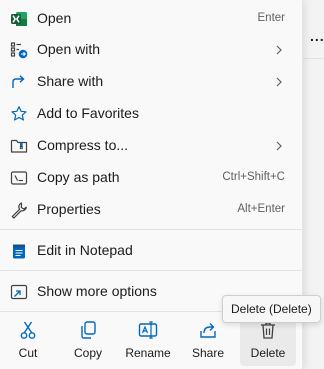  I want to click on trash-icon, so click(268, 330).